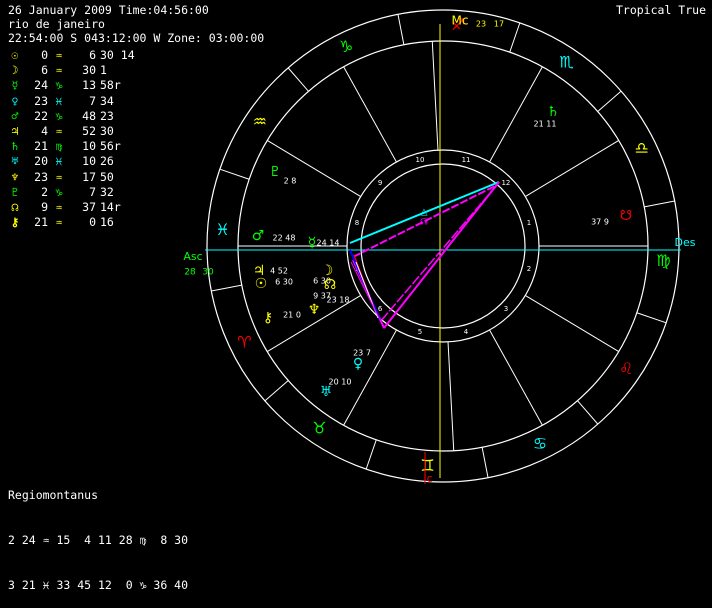  I want to click on house-number: 5, so click(420, 332).